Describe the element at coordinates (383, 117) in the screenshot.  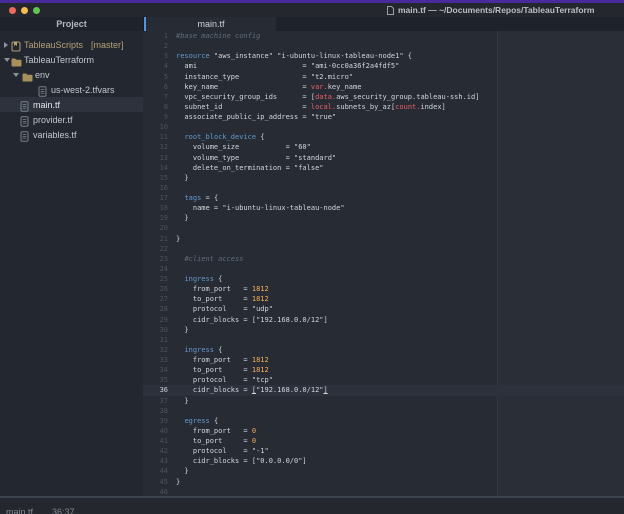
I see `code-line: 9 associate_public_ip_address = "true"` at that location.